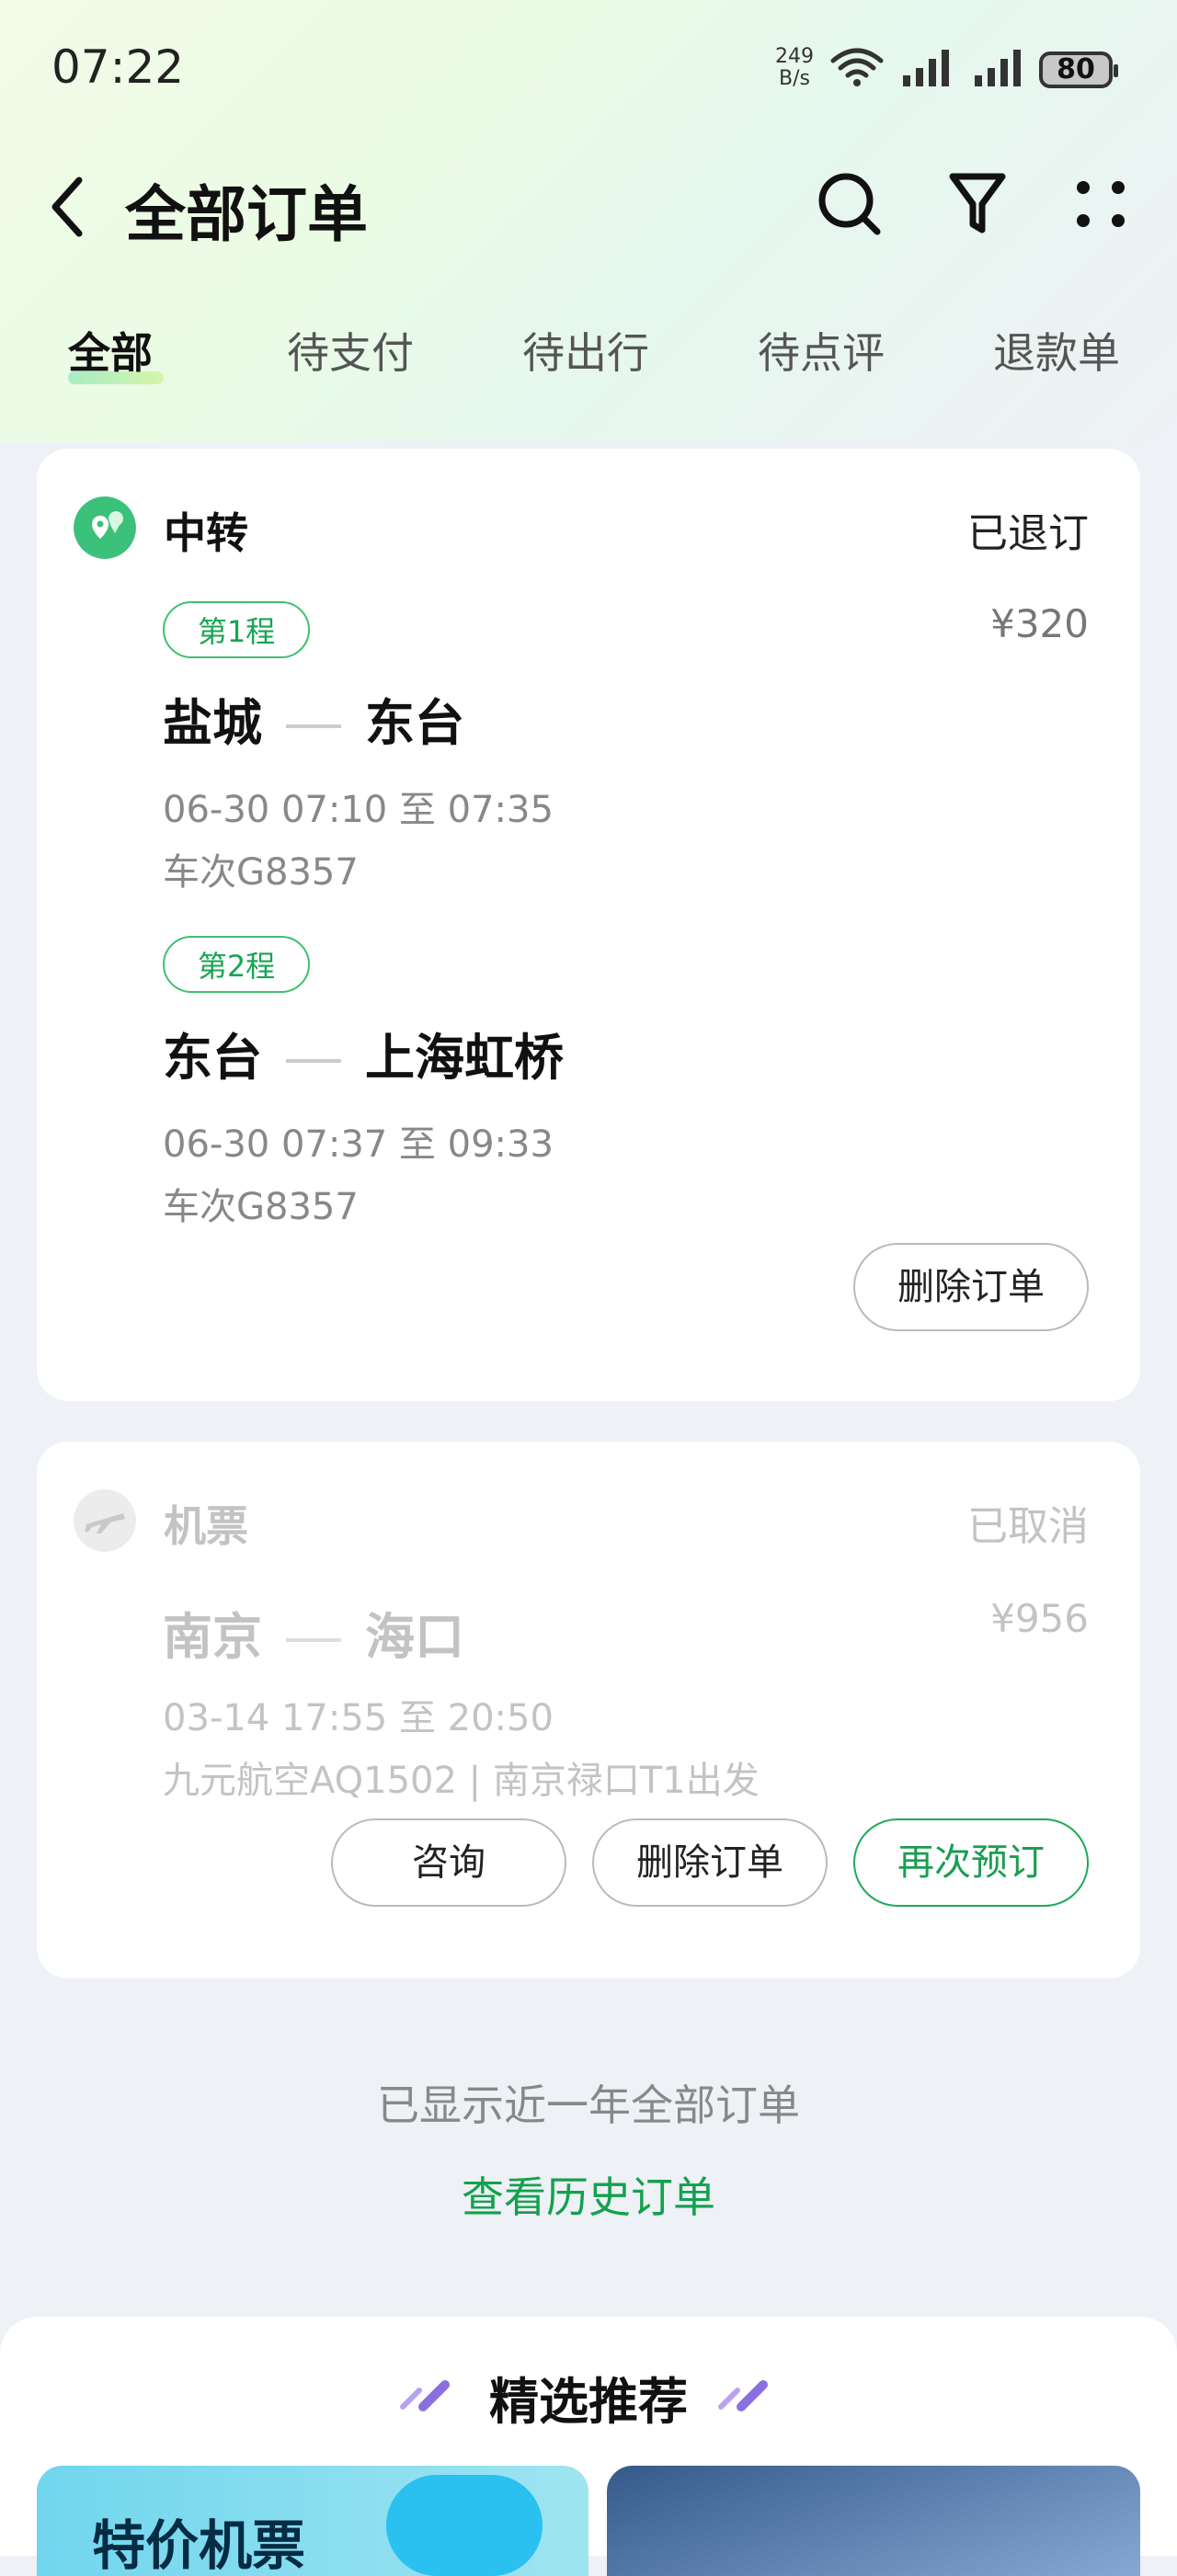 The width and height of the screenshot is (1177, 2576). What do you see at coordinates (857, 67) in the screenshot?
I see `wifi-icon` at bounding box center [857, 67].